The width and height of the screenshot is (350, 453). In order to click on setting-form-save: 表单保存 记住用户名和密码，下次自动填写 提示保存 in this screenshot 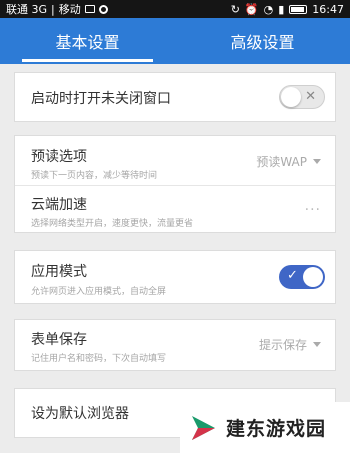, I will do `click(175, 345)`.